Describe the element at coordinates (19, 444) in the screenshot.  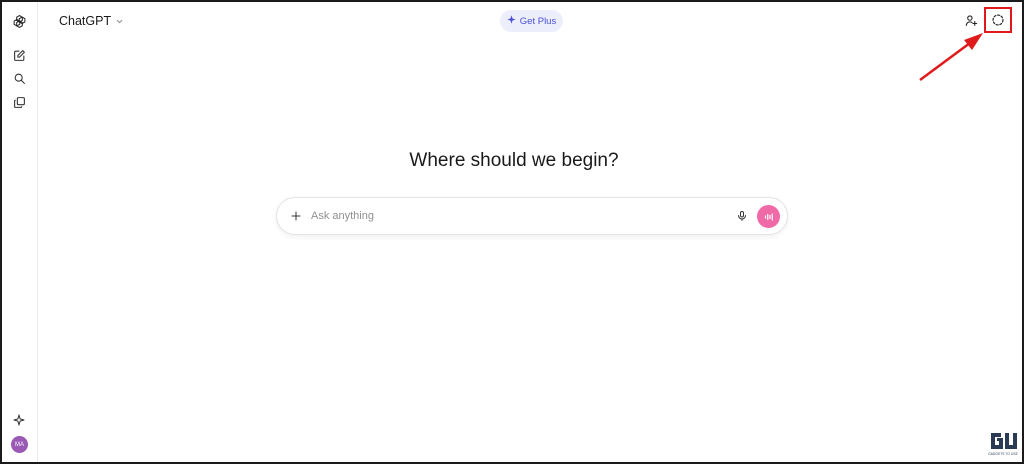
I see `avatar: MA` at that location.